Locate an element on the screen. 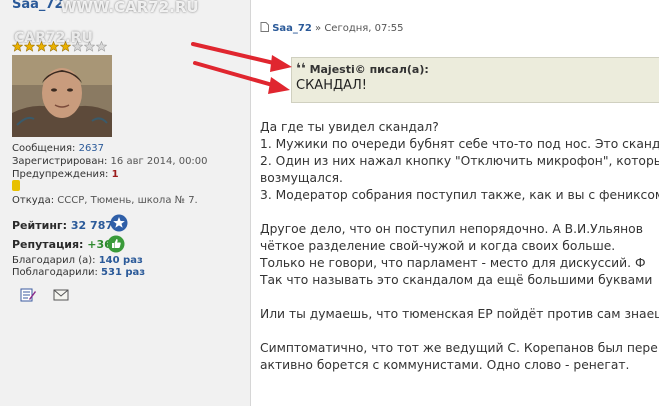 The width and height of the screenshot is (659, 406). thumbs-up-icon is located at coordinates (116, 244).